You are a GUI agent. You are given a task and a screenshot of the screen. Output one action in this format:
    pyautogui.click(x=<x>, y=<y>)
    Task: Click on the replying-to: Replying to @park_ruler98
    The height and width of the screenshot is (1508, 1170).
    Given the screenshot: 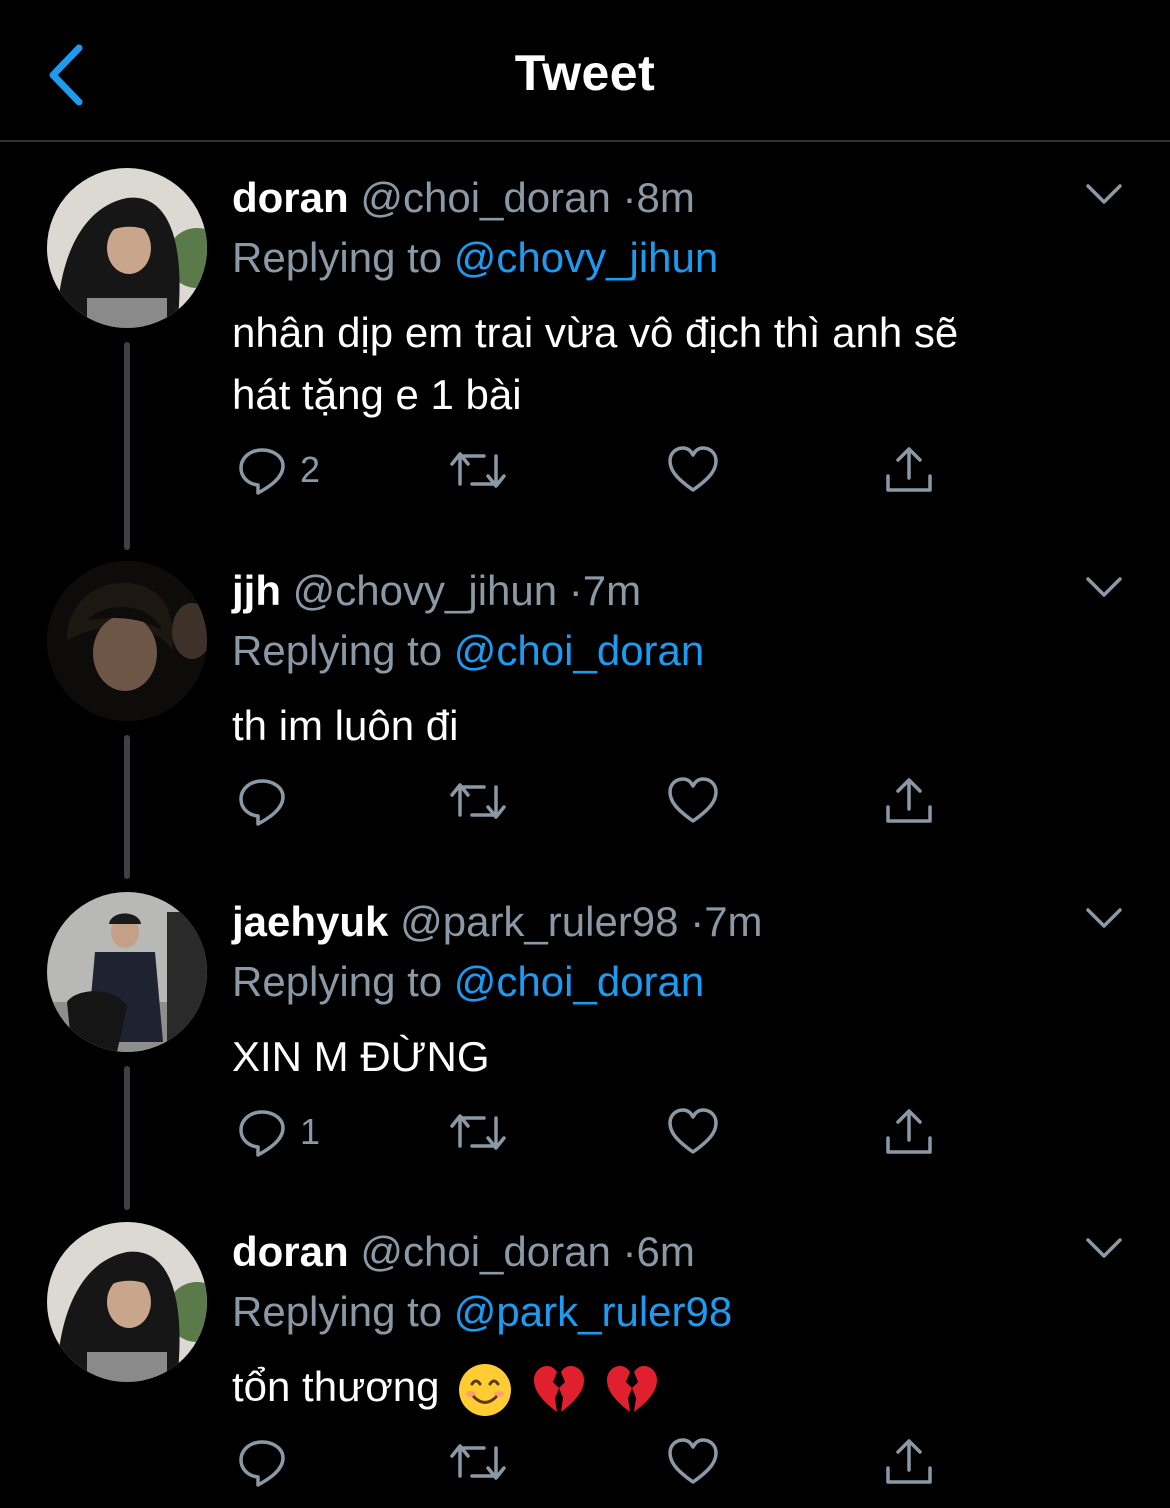 What is the action you would take?
    pyautogui.click(x=672, y=1312)
    